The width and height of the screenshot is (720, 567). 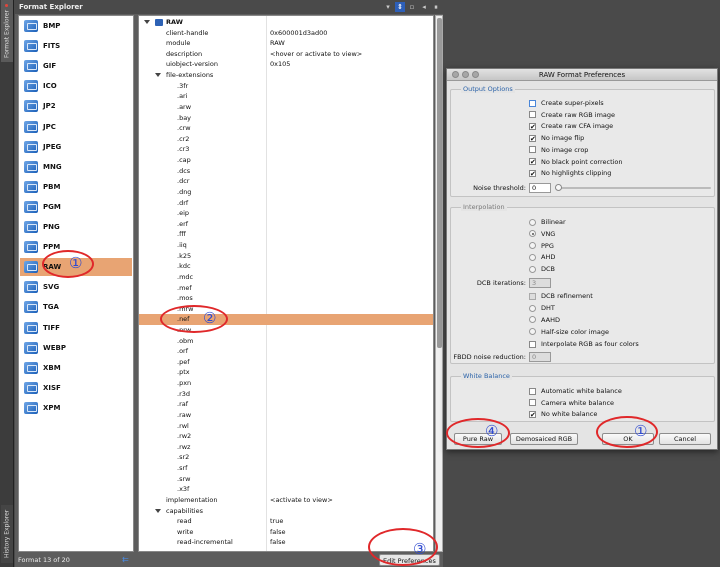 I want to click on tree-row: .dcr, so click(x=286, y=181).